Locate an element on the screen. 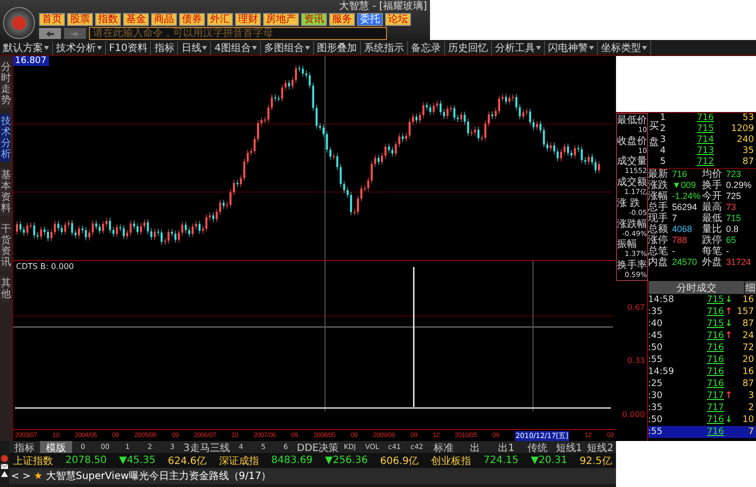 The image size is (756, 487). tick-row: :35 716↑ 157 is located at coordinates (702, 312).